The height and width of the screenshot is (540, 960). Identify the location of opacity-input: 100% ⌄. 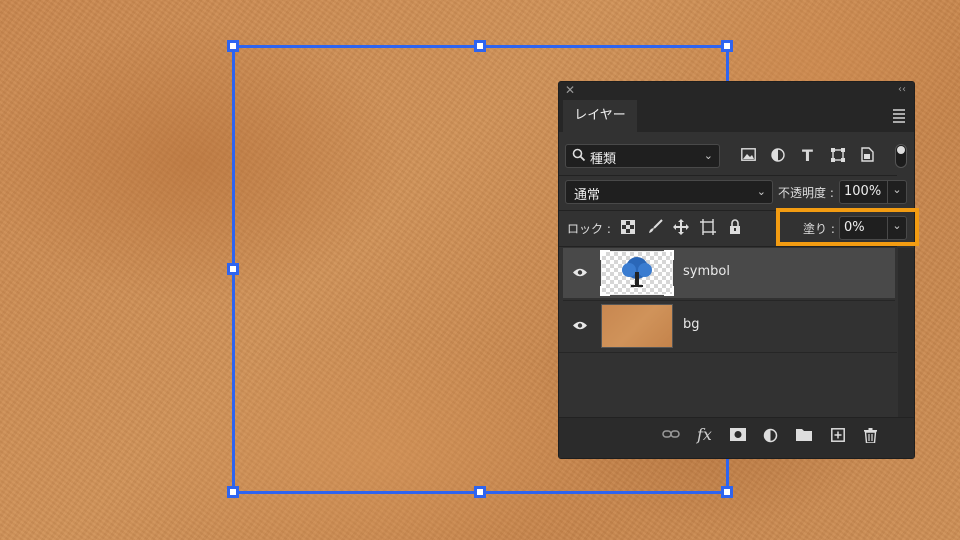
(873, 192).